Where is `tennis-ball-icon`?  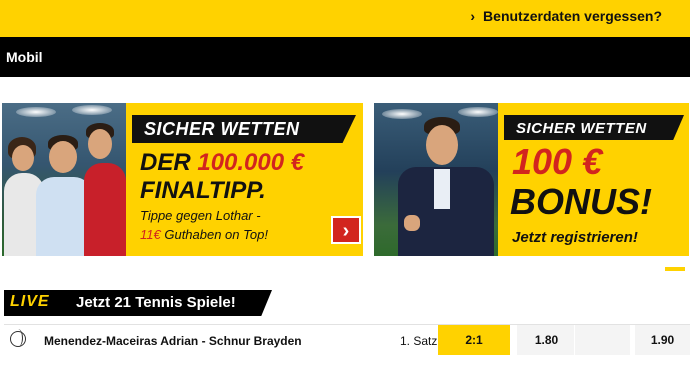
tennis-ball-icon is located at coordinates (18, 338).